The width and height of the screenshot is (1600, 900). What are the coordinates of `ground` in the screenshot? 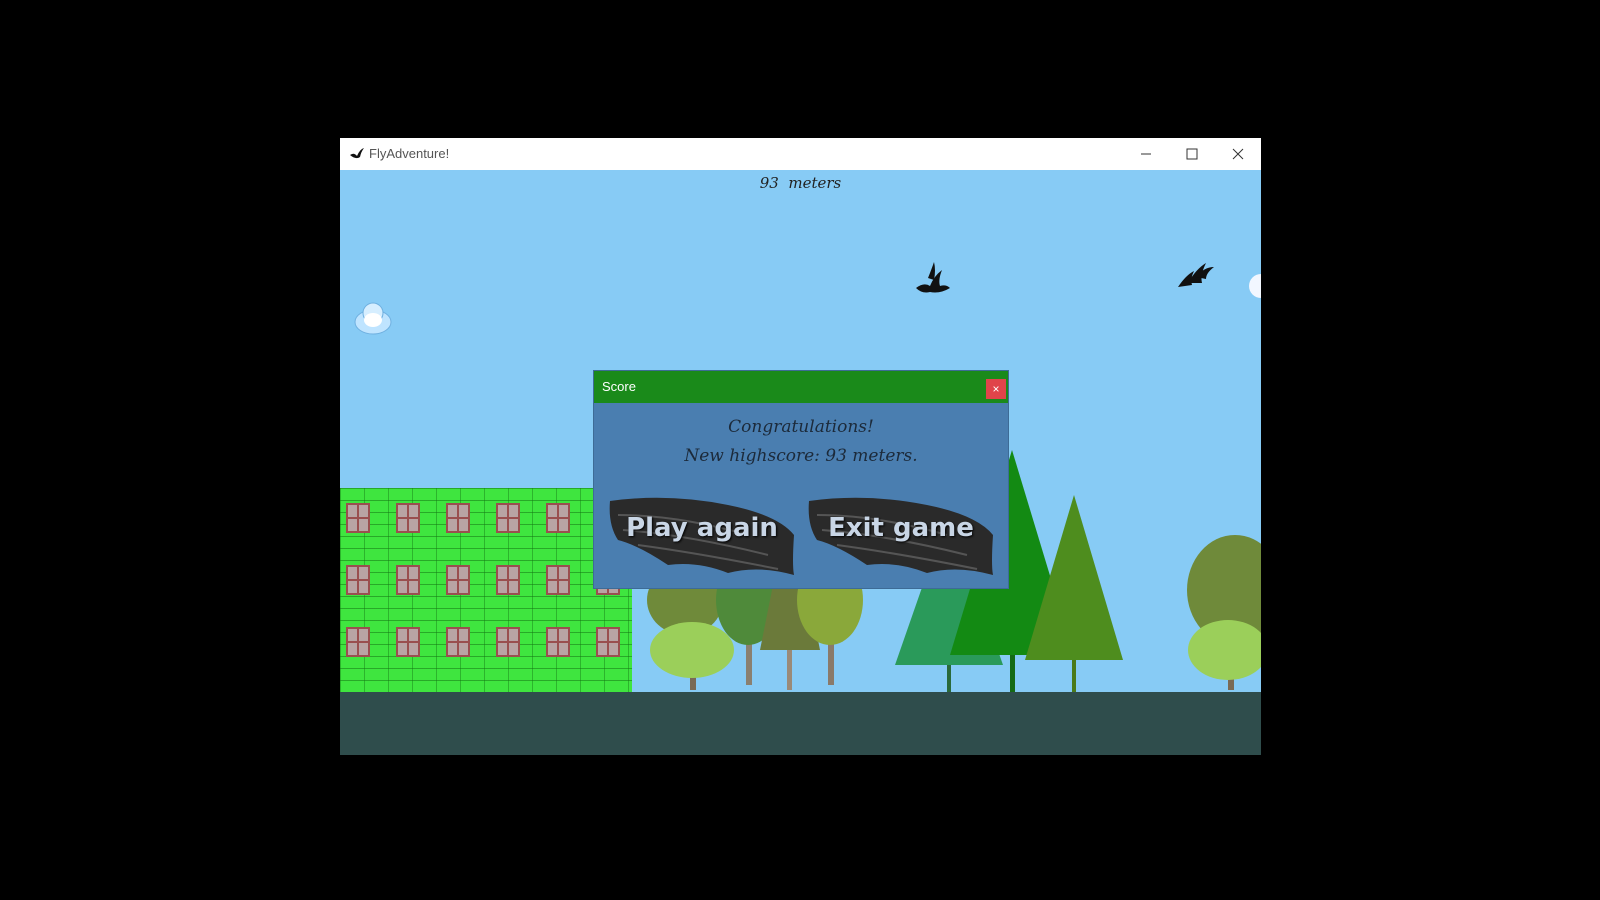 It's located at (800, 723).